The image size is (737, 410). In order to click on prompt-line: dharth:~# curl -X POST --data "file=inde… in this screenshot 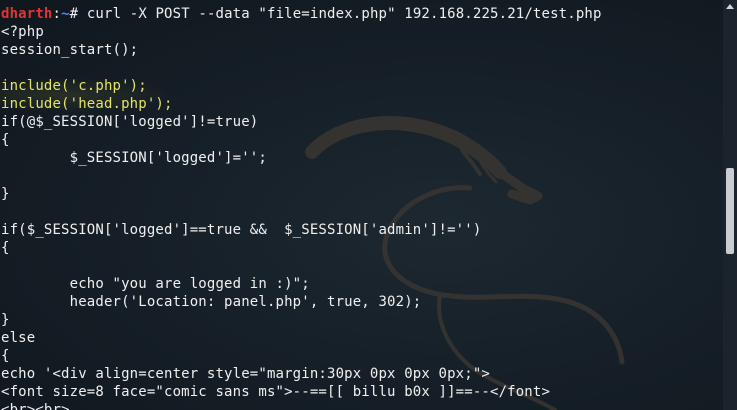, I will do `click(301, 14)`.